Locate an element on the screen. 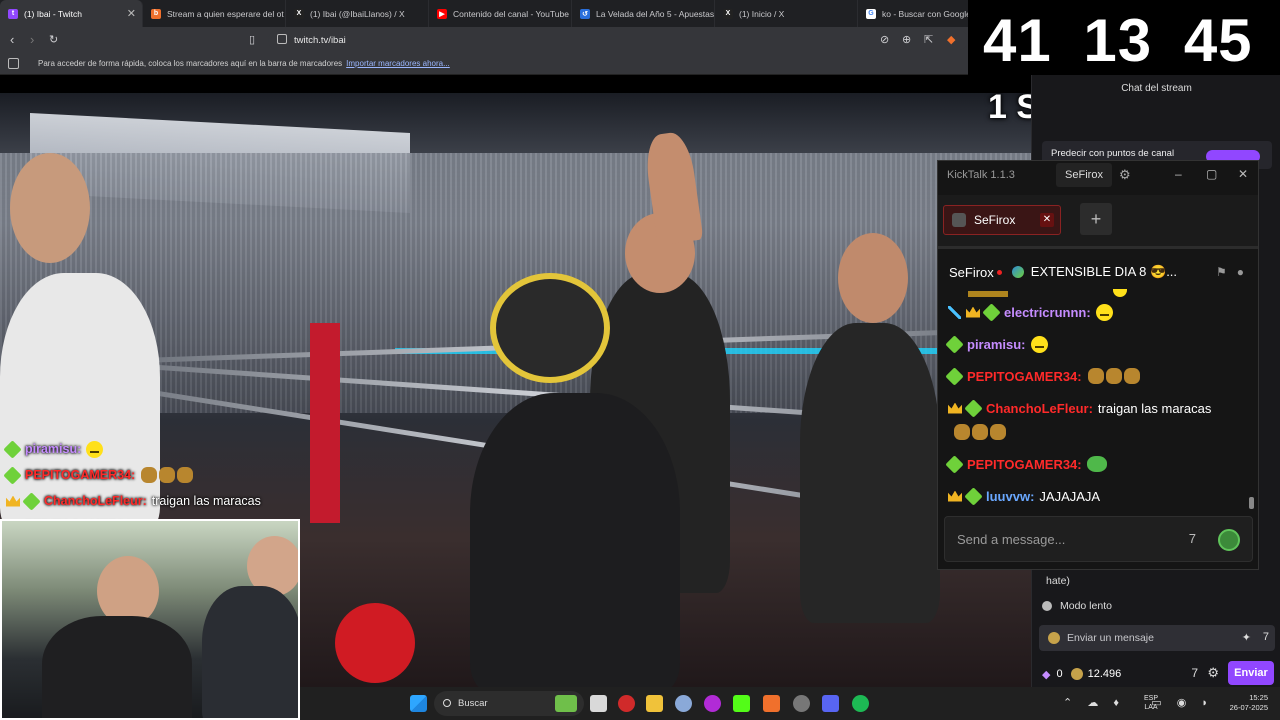  coach-right is located at coordinates (870, 473).